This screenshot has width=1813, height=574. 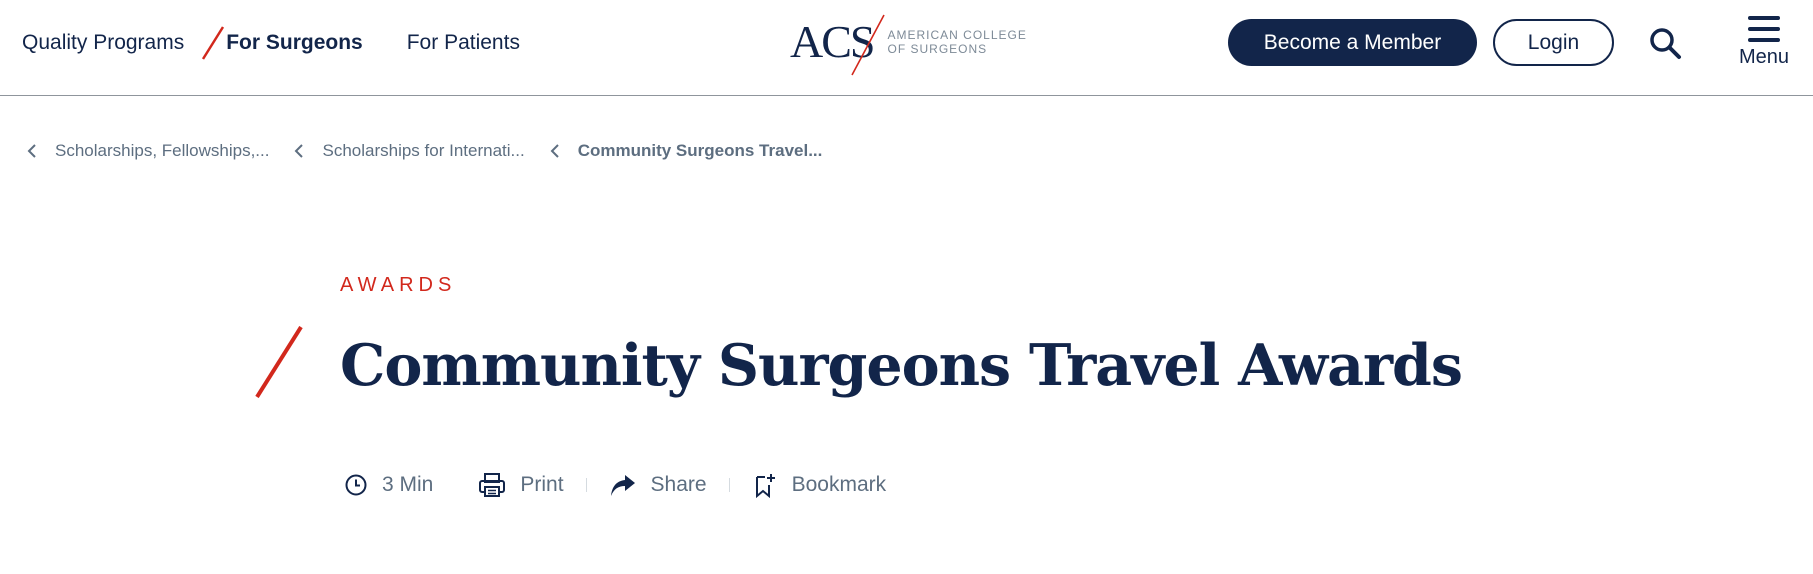 I want to click on share-button: Share, so click(x=658, y=485).